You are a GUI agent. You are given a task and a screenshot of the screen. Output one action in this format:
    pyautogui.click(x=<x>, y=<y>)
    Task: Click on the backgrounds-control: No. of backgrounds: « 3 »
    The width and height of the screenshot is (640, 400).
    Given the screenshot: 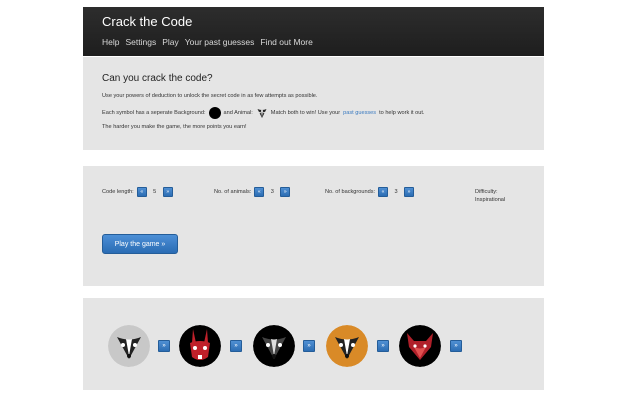 What is the action you would take?
    pyautogui.click(x=370, y=192)
    